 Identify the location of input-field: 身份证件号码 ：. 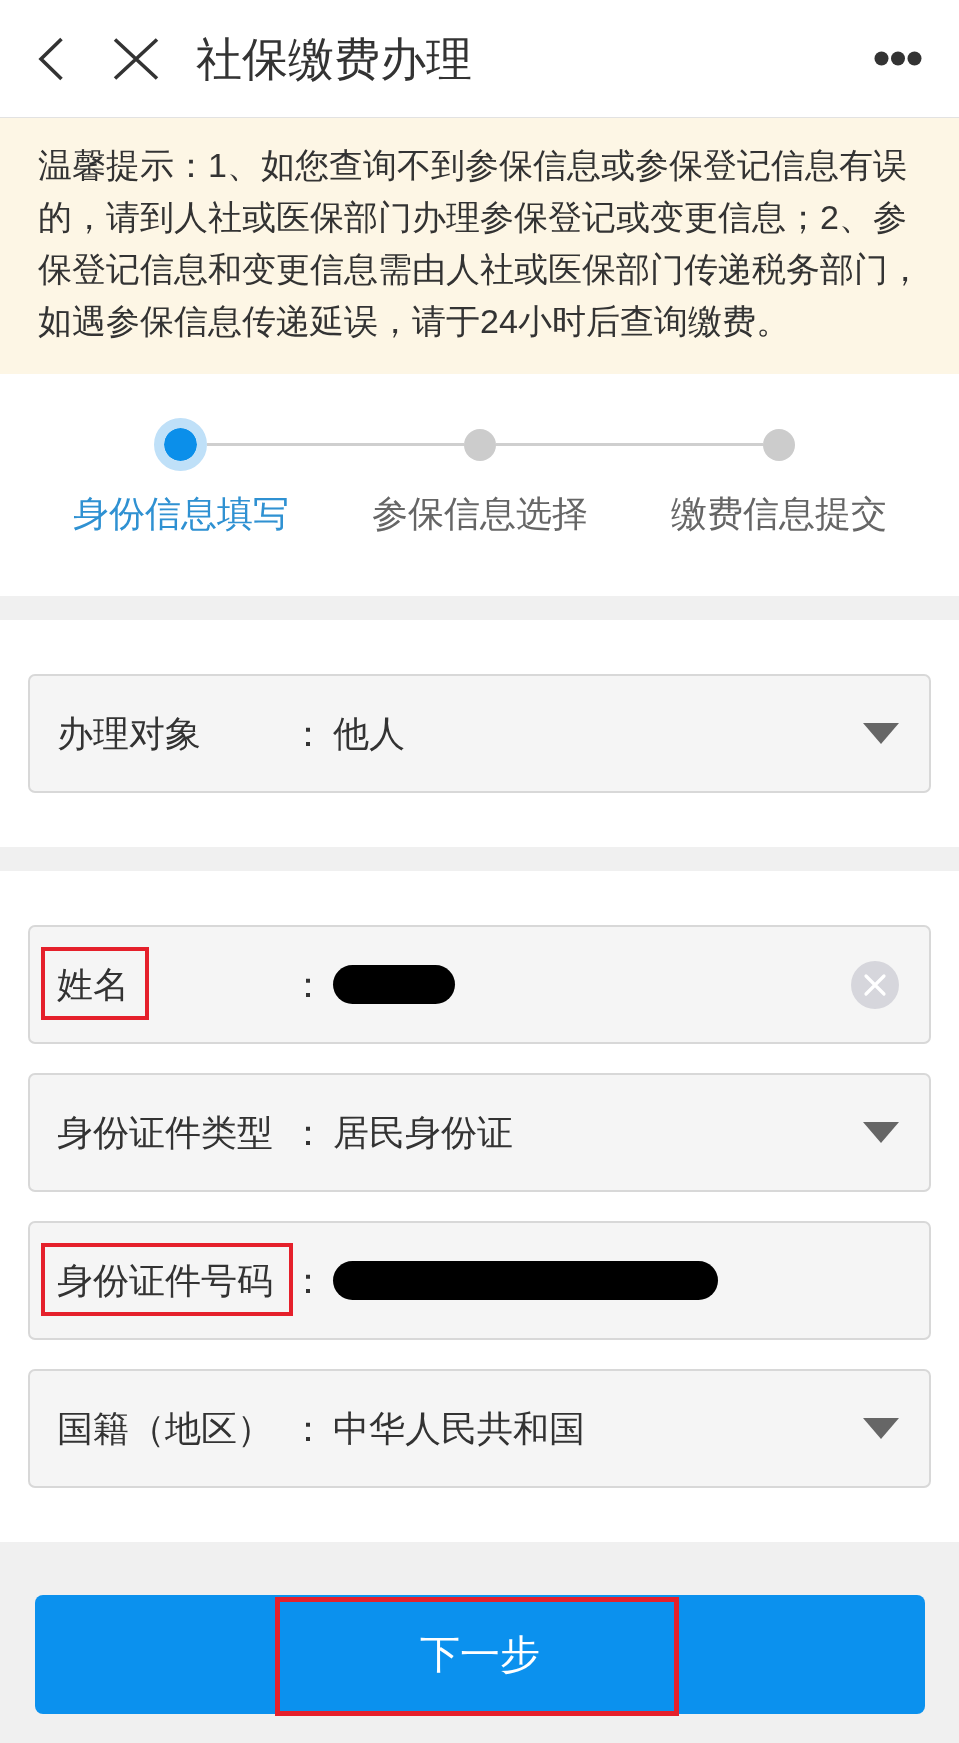
(479, 1280).